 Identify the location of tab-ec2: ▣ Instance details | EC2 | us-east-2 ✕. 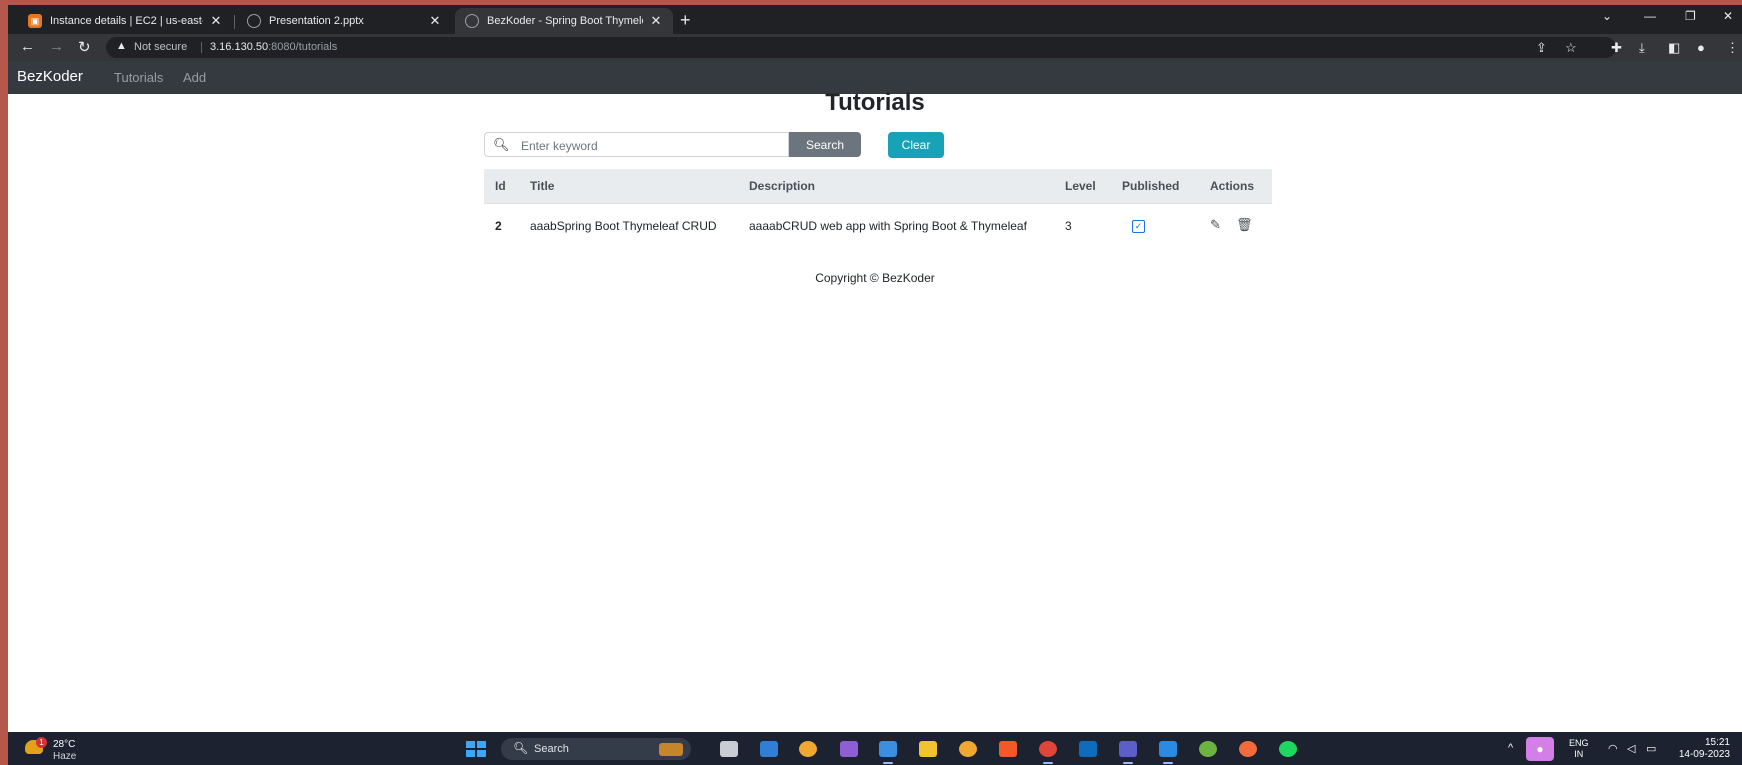
(125, 21).